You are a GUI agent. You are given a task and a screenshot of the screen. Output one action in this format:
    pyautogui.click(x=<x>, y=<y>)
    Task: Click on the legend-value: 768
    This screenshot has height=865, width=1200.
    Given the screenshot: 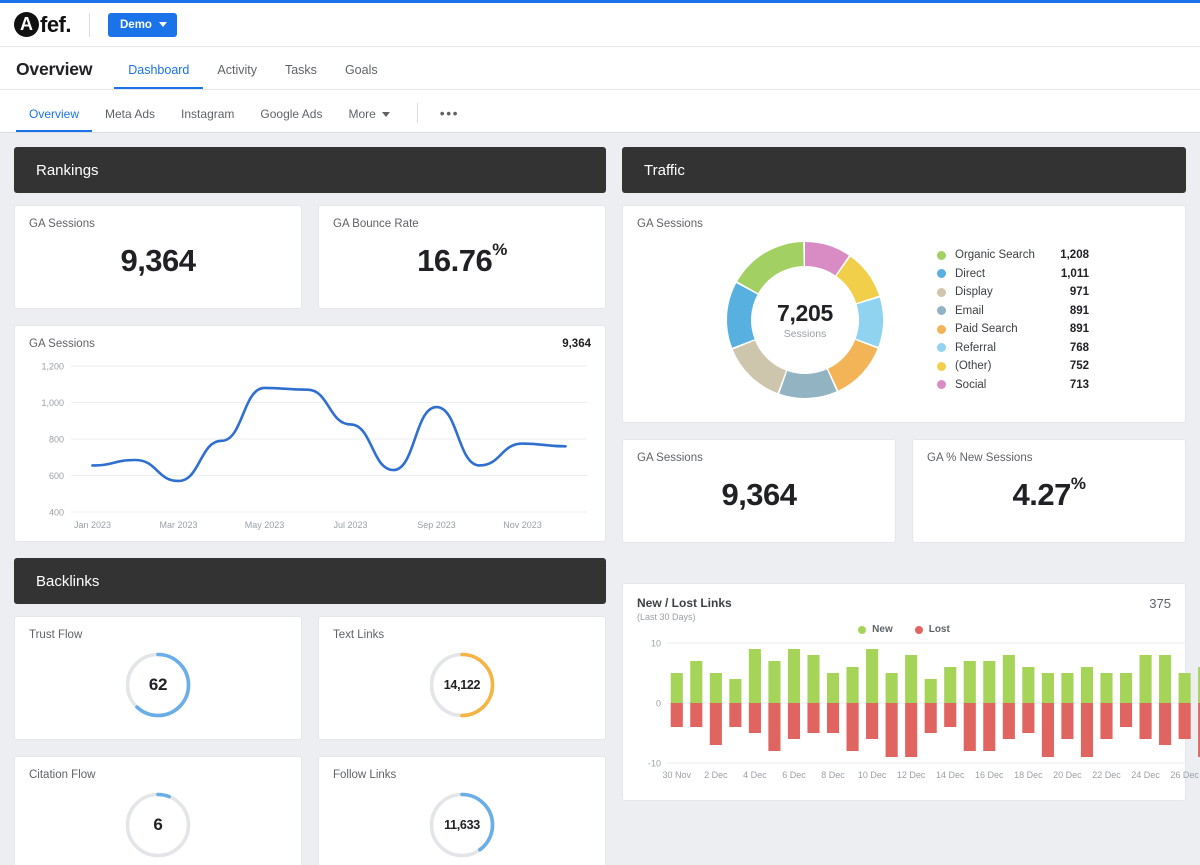 What is the action you would take?
    pyautogui.click(x=1079, y=347)
    